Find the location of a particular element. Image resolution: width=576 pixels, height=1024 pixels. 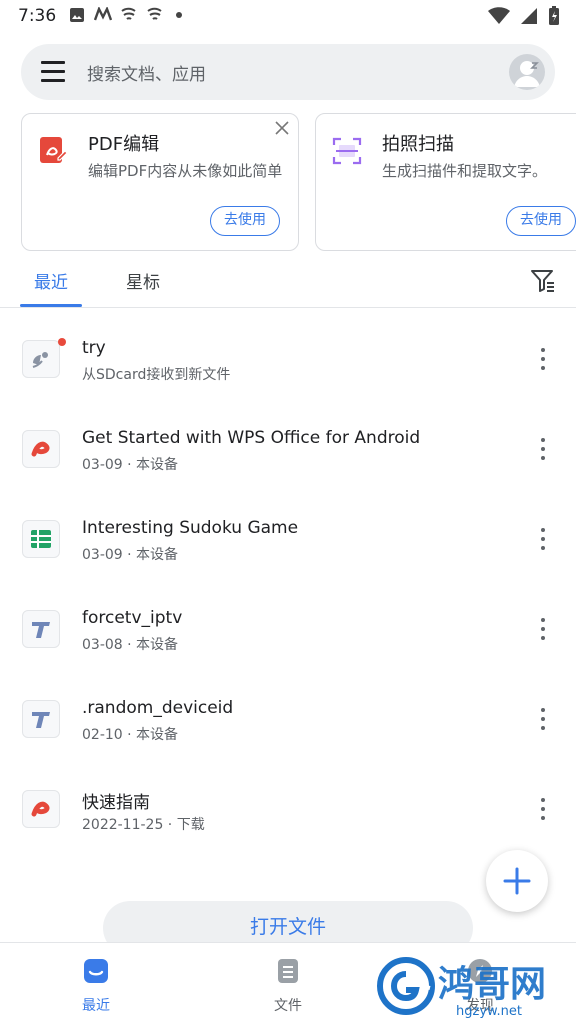

unread-badge is located at coordinates (62, 342).